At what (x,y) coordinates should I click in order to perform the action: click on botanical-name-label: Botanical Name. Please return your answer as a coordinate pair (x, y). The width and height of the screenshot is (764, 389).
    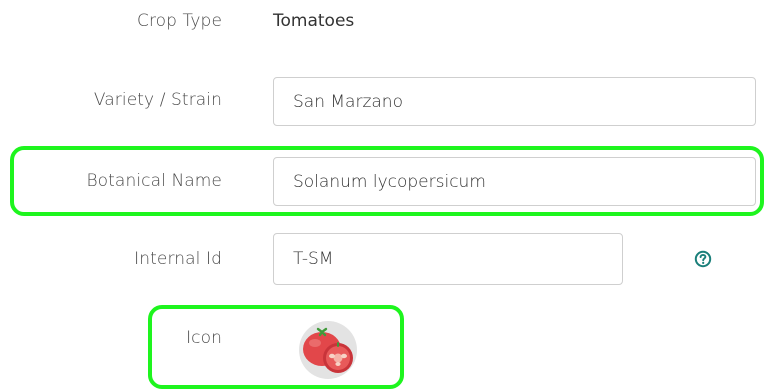
    Looking at the image, I should click on (154, 181).